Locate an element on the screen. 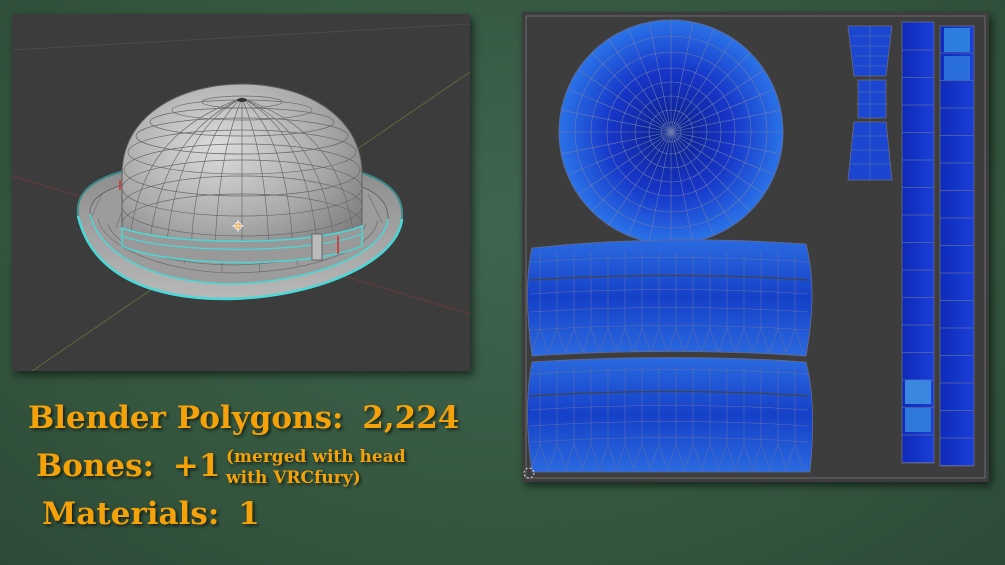 This screenshot has width=1005, height=565. uv-island-walls is located at coordinates (670, 356).